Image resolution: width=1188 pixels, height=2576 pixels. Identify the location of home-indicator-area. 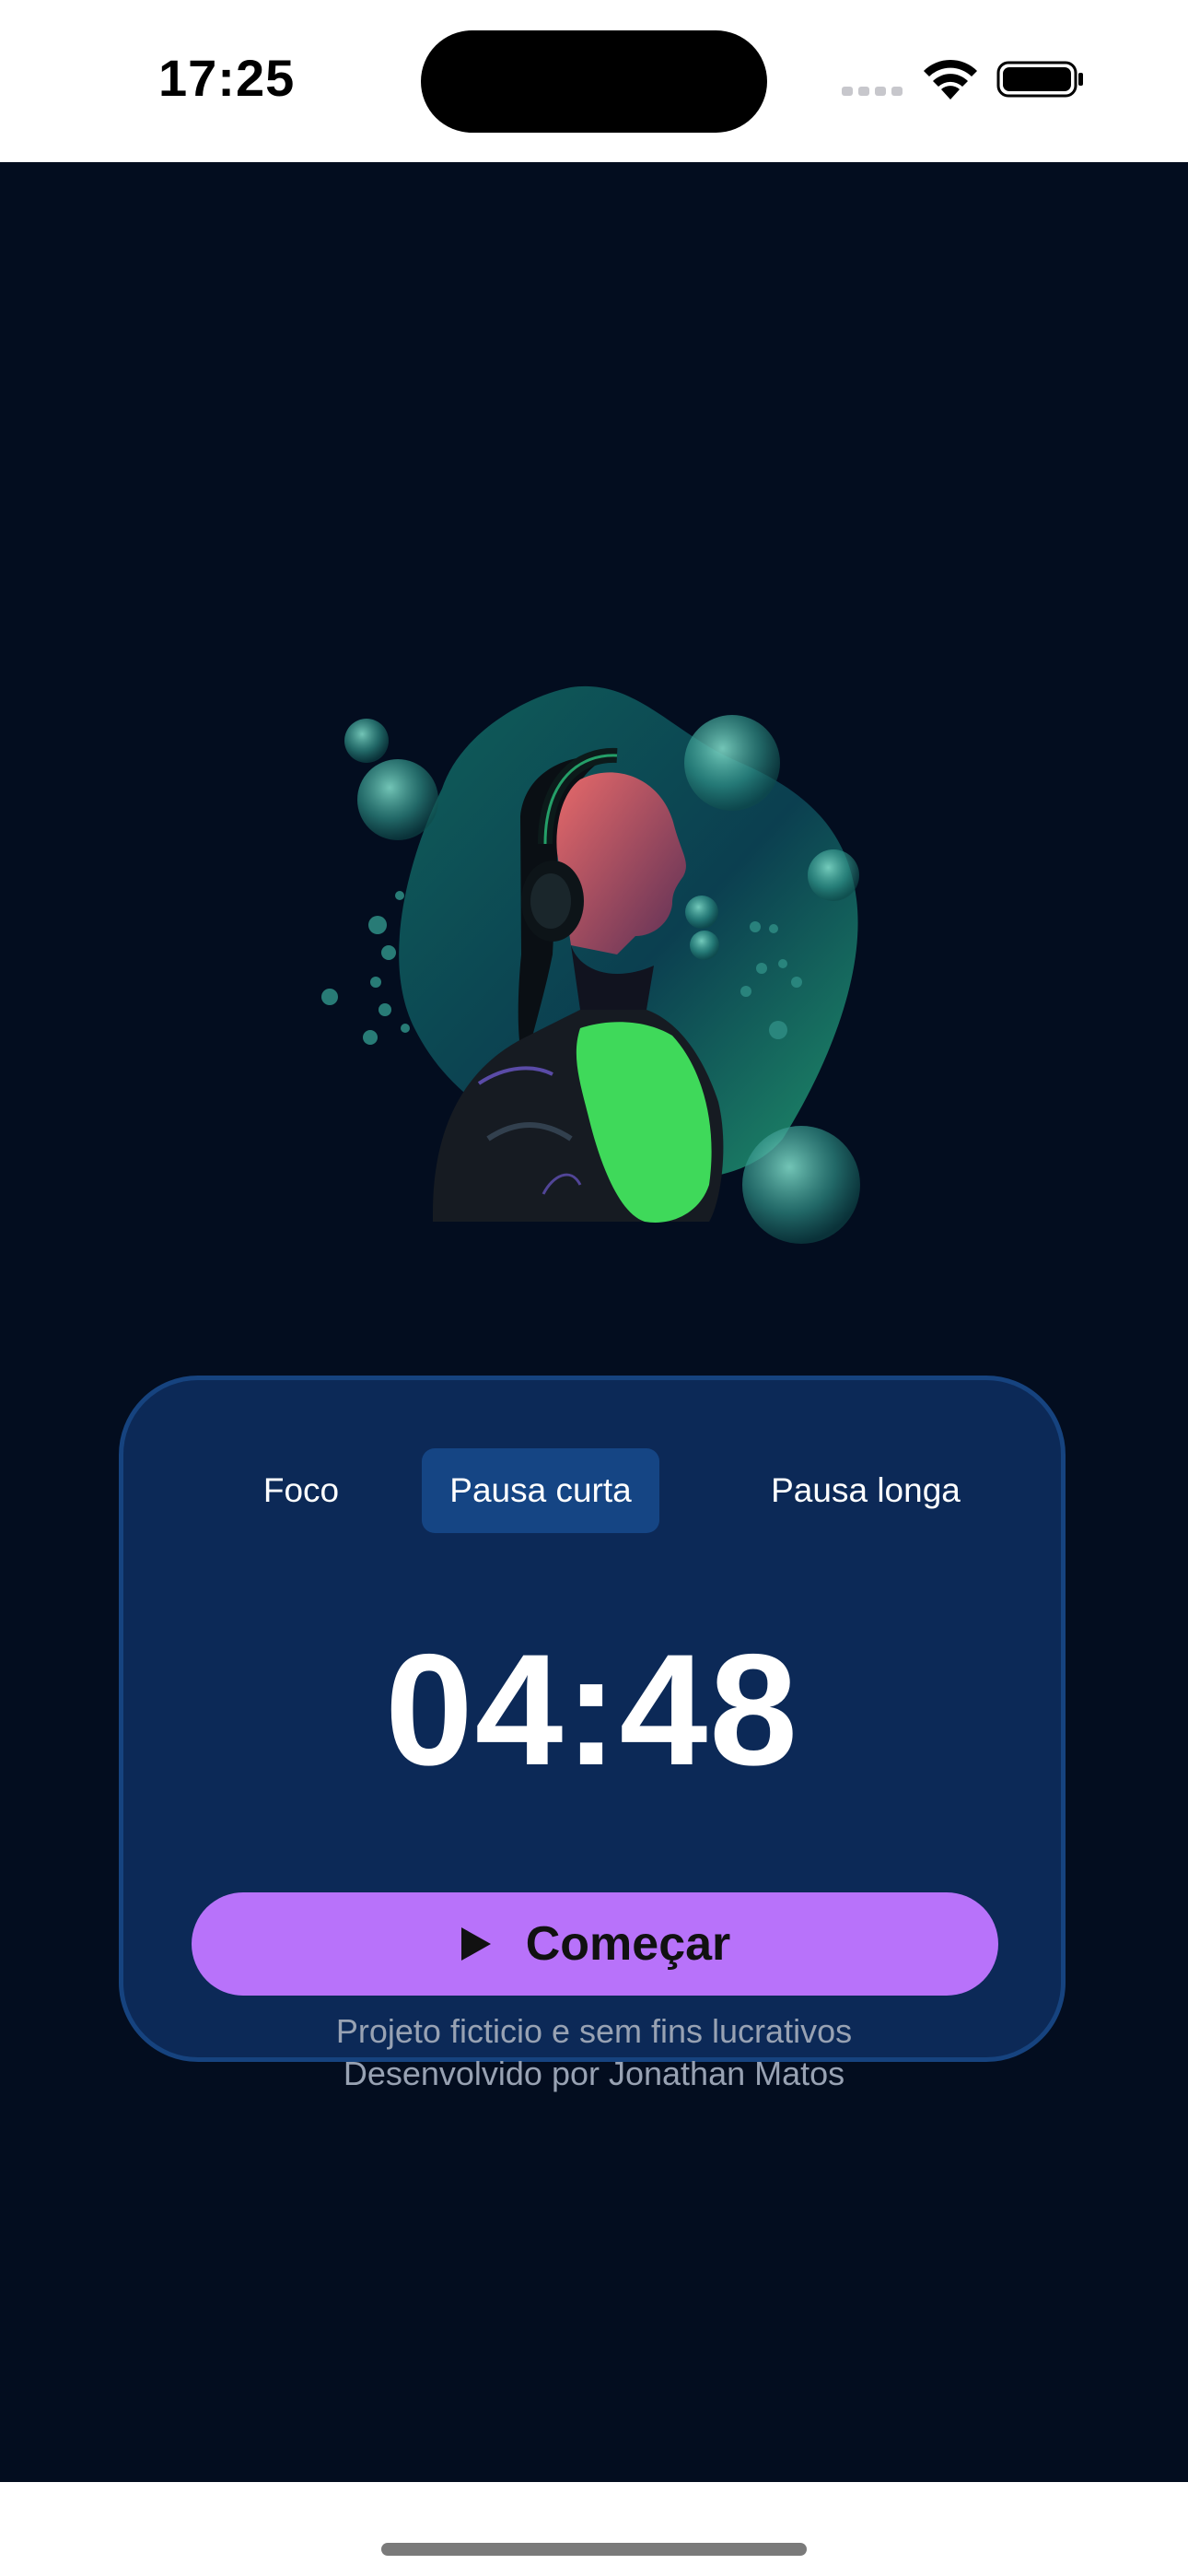
(594, 2529).